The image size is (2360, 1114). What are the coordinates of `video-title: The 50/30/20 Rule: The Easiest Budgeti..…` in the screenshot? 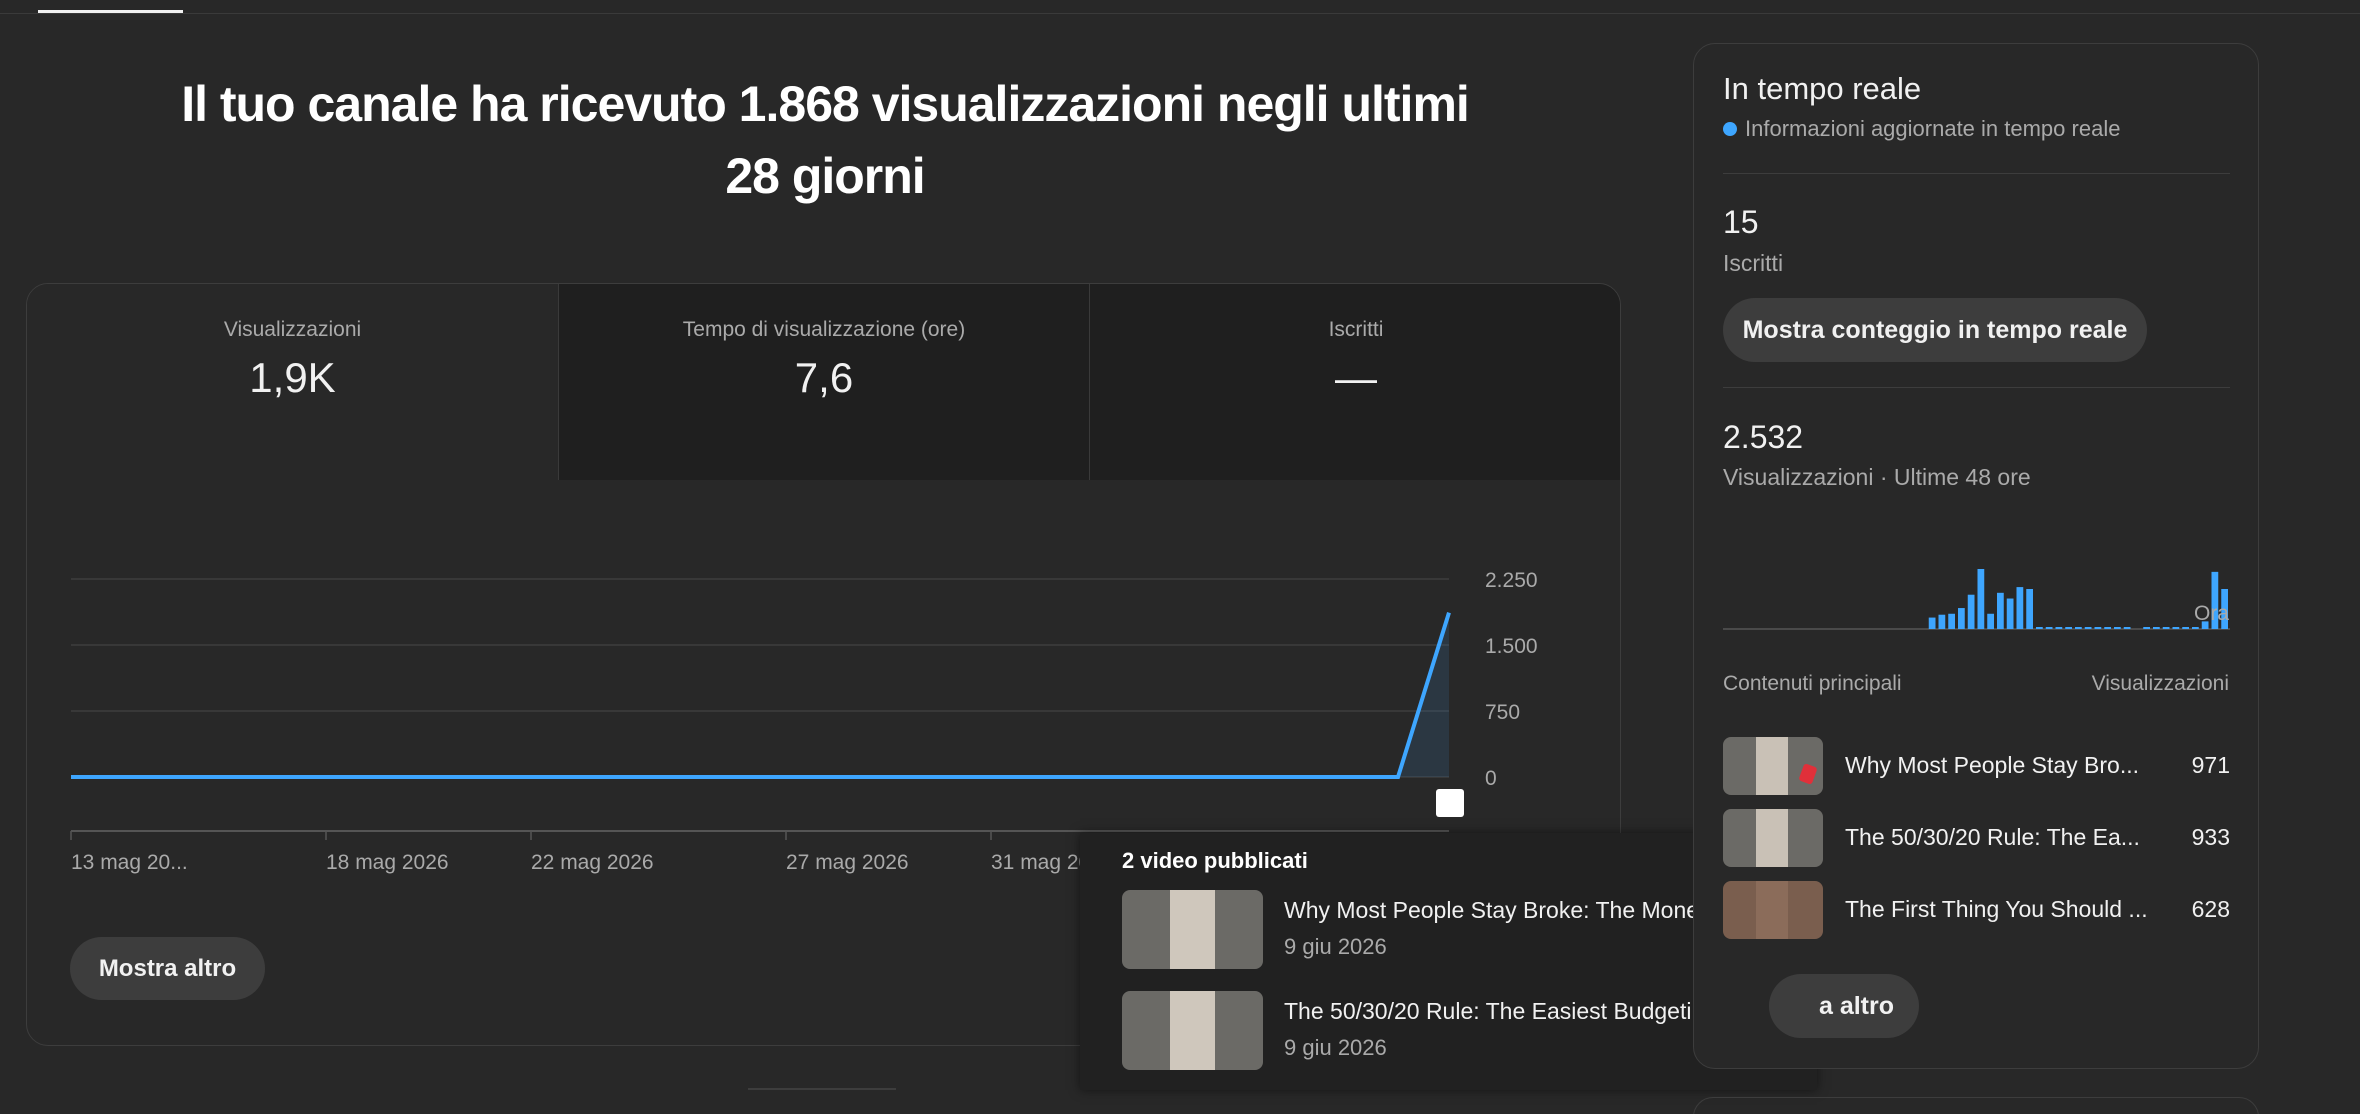 It's located at (1497, 1011).